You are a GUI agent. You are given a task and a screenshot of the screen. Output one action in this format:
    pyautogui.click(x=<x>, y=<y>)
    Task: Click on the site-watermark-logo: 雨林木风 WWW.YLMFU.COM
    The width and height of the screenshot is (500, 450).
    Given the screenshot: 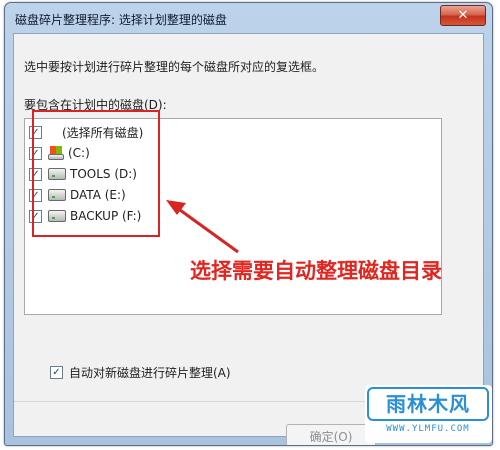 What is the action you would take?
    pyautogui.click(x=428, y=414)
    